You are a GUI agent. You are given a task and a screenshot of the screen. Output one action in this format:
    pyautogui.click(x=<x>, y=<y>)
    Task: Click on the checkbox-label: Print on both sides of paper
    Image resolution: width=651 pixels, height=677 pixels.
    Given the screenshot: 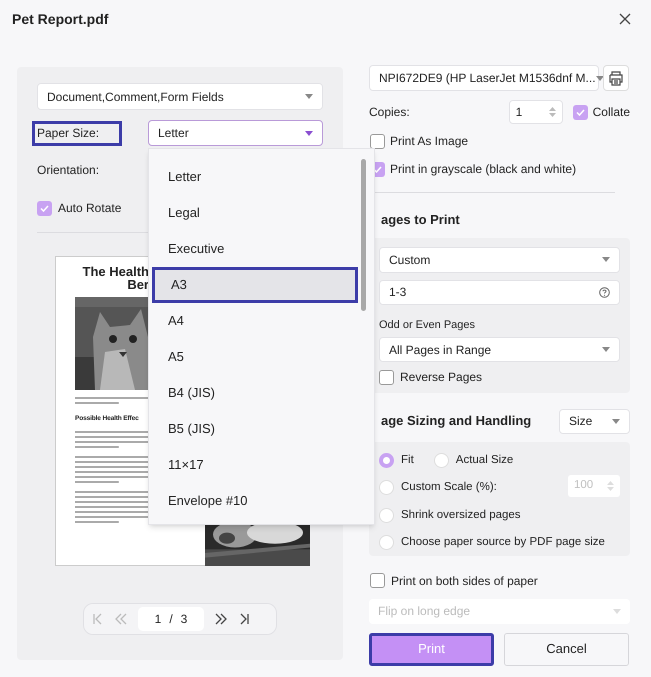 What is the action you would take?
    pyautogui.click(x=464, y=581)
    